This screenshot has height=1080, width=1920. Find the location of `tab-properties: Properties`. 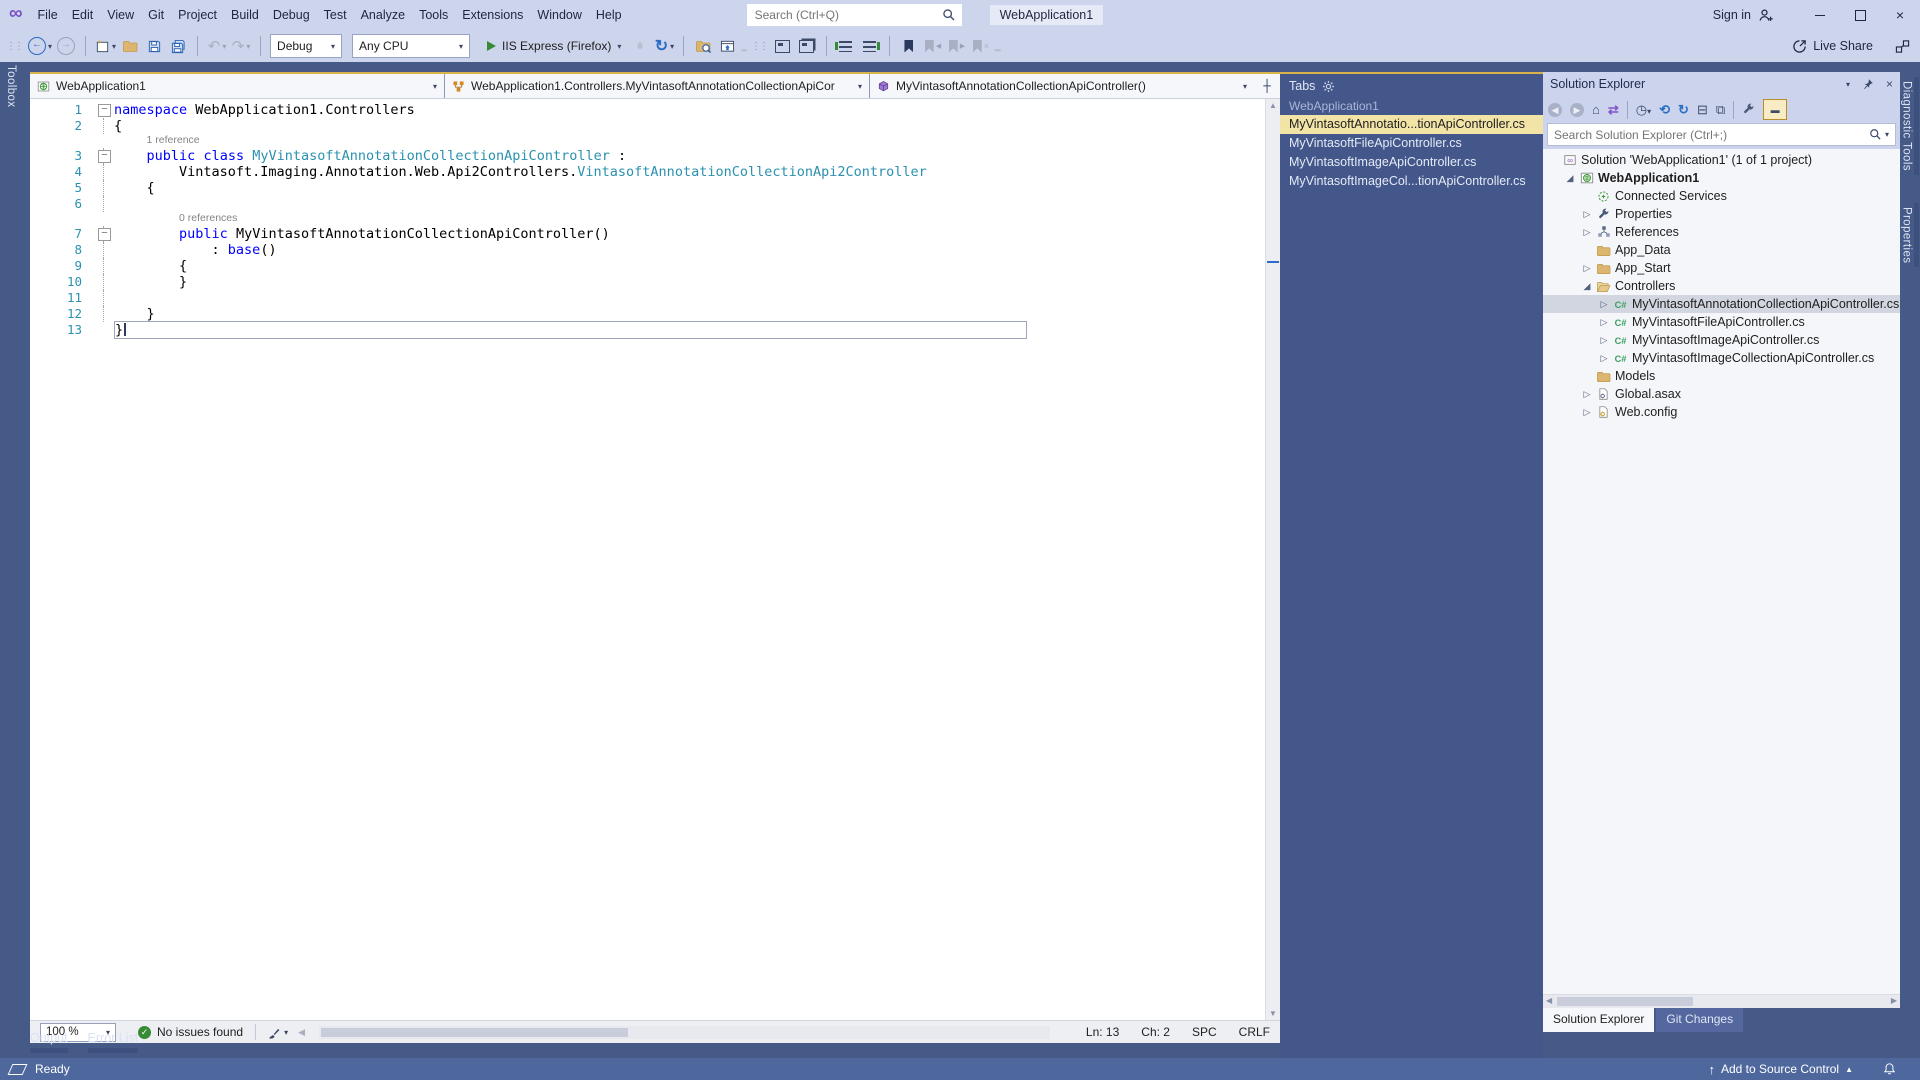

tab-properties: Properties is located at coordinates (1907, 235).